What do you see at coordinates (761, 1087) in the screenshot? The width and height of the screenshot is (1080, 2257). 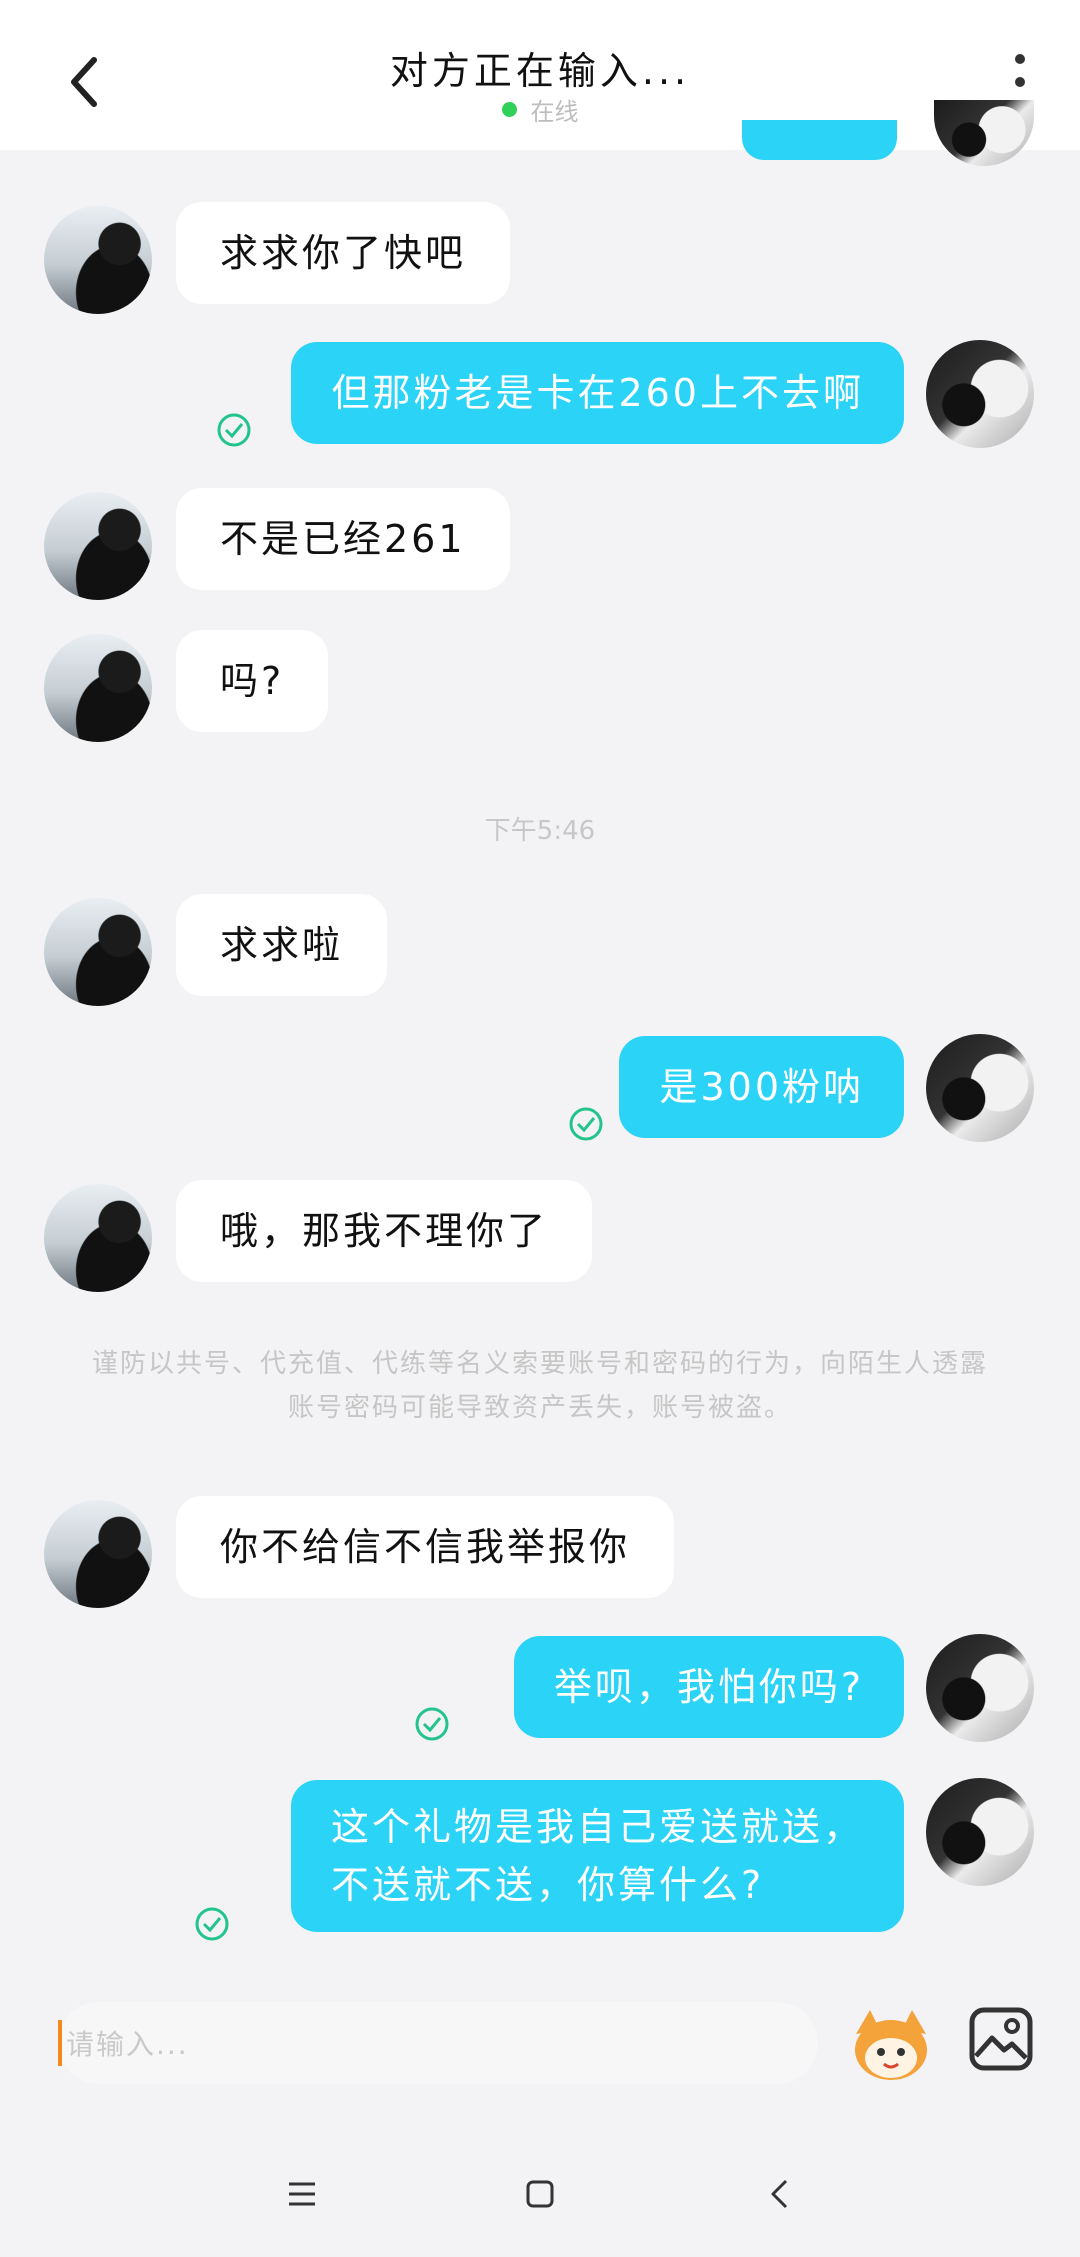 I see `message-bubble: 是300粉呐` at bounding box center [761, 1087].